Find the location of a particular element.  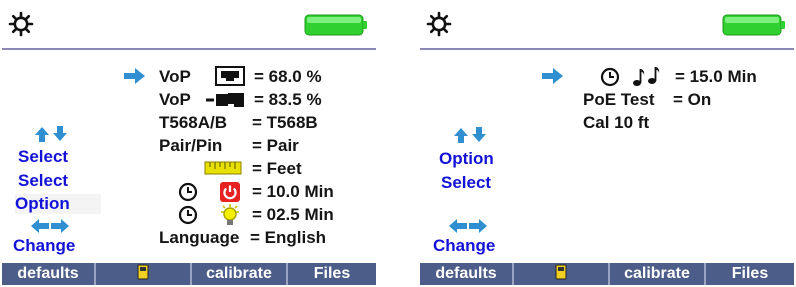

rj45-plug-icon is located at coordinates (225, 100).